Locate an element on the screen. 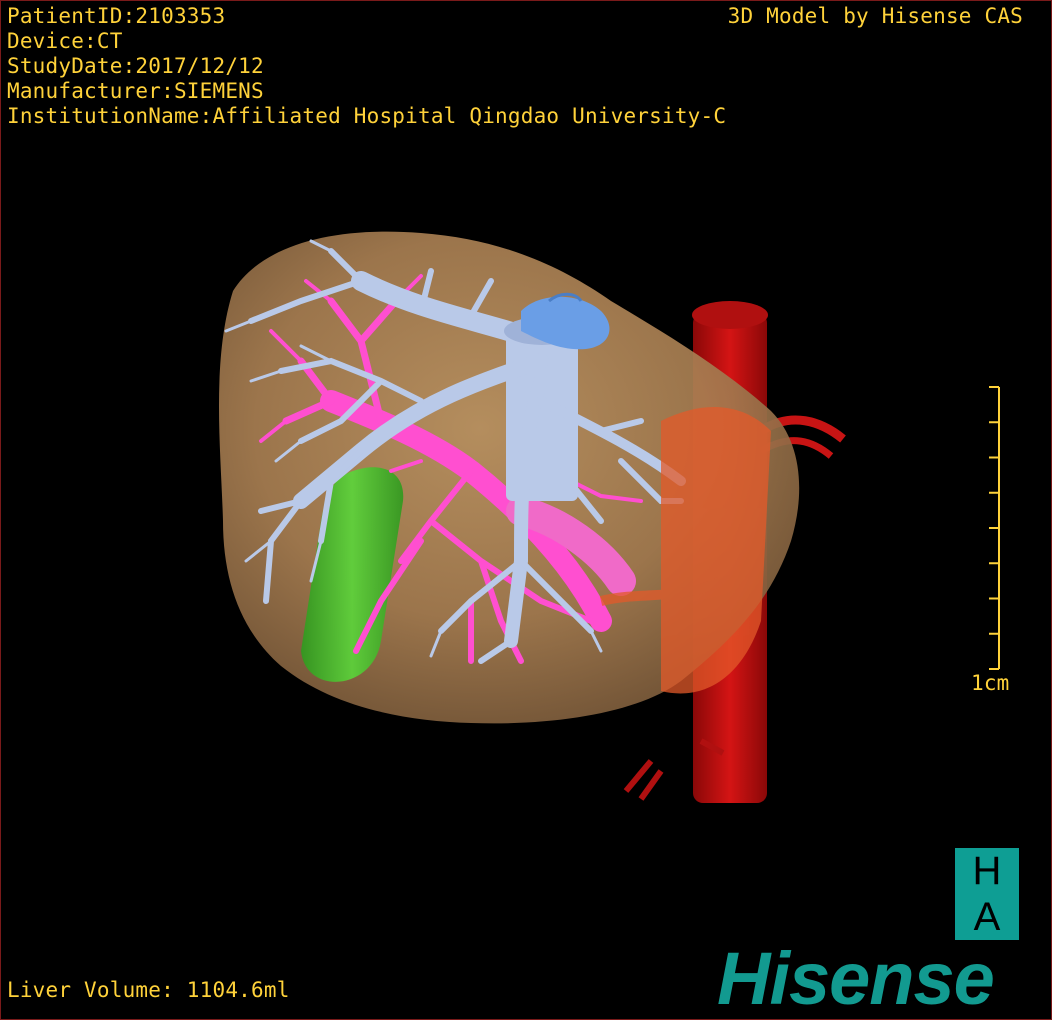  scale-bar-icon is located at coordinates (994, 528).